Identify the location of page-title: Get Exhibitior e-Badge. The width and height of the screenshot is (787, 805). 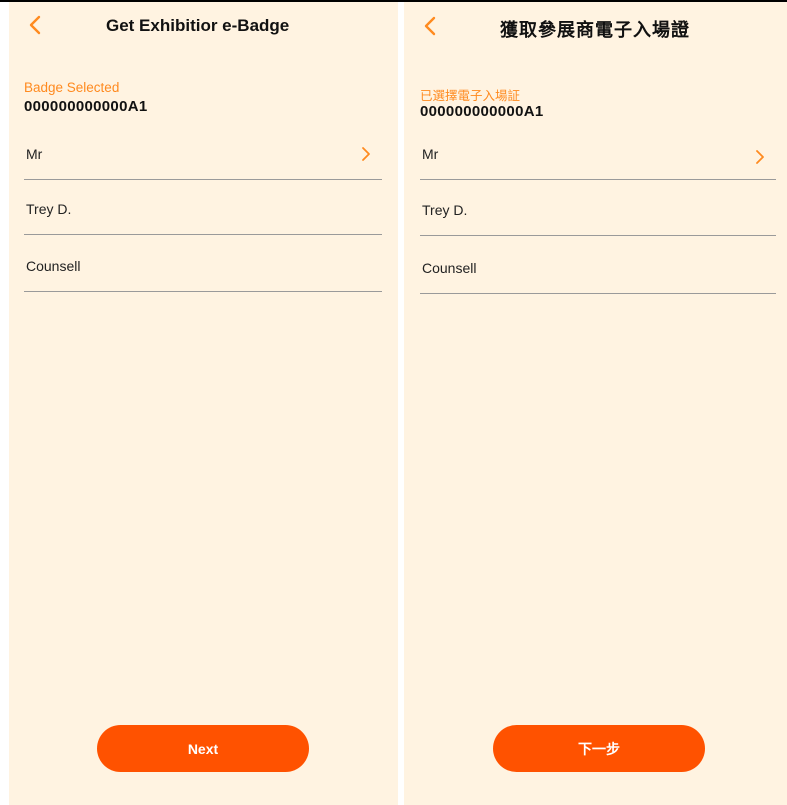
(198, 25).